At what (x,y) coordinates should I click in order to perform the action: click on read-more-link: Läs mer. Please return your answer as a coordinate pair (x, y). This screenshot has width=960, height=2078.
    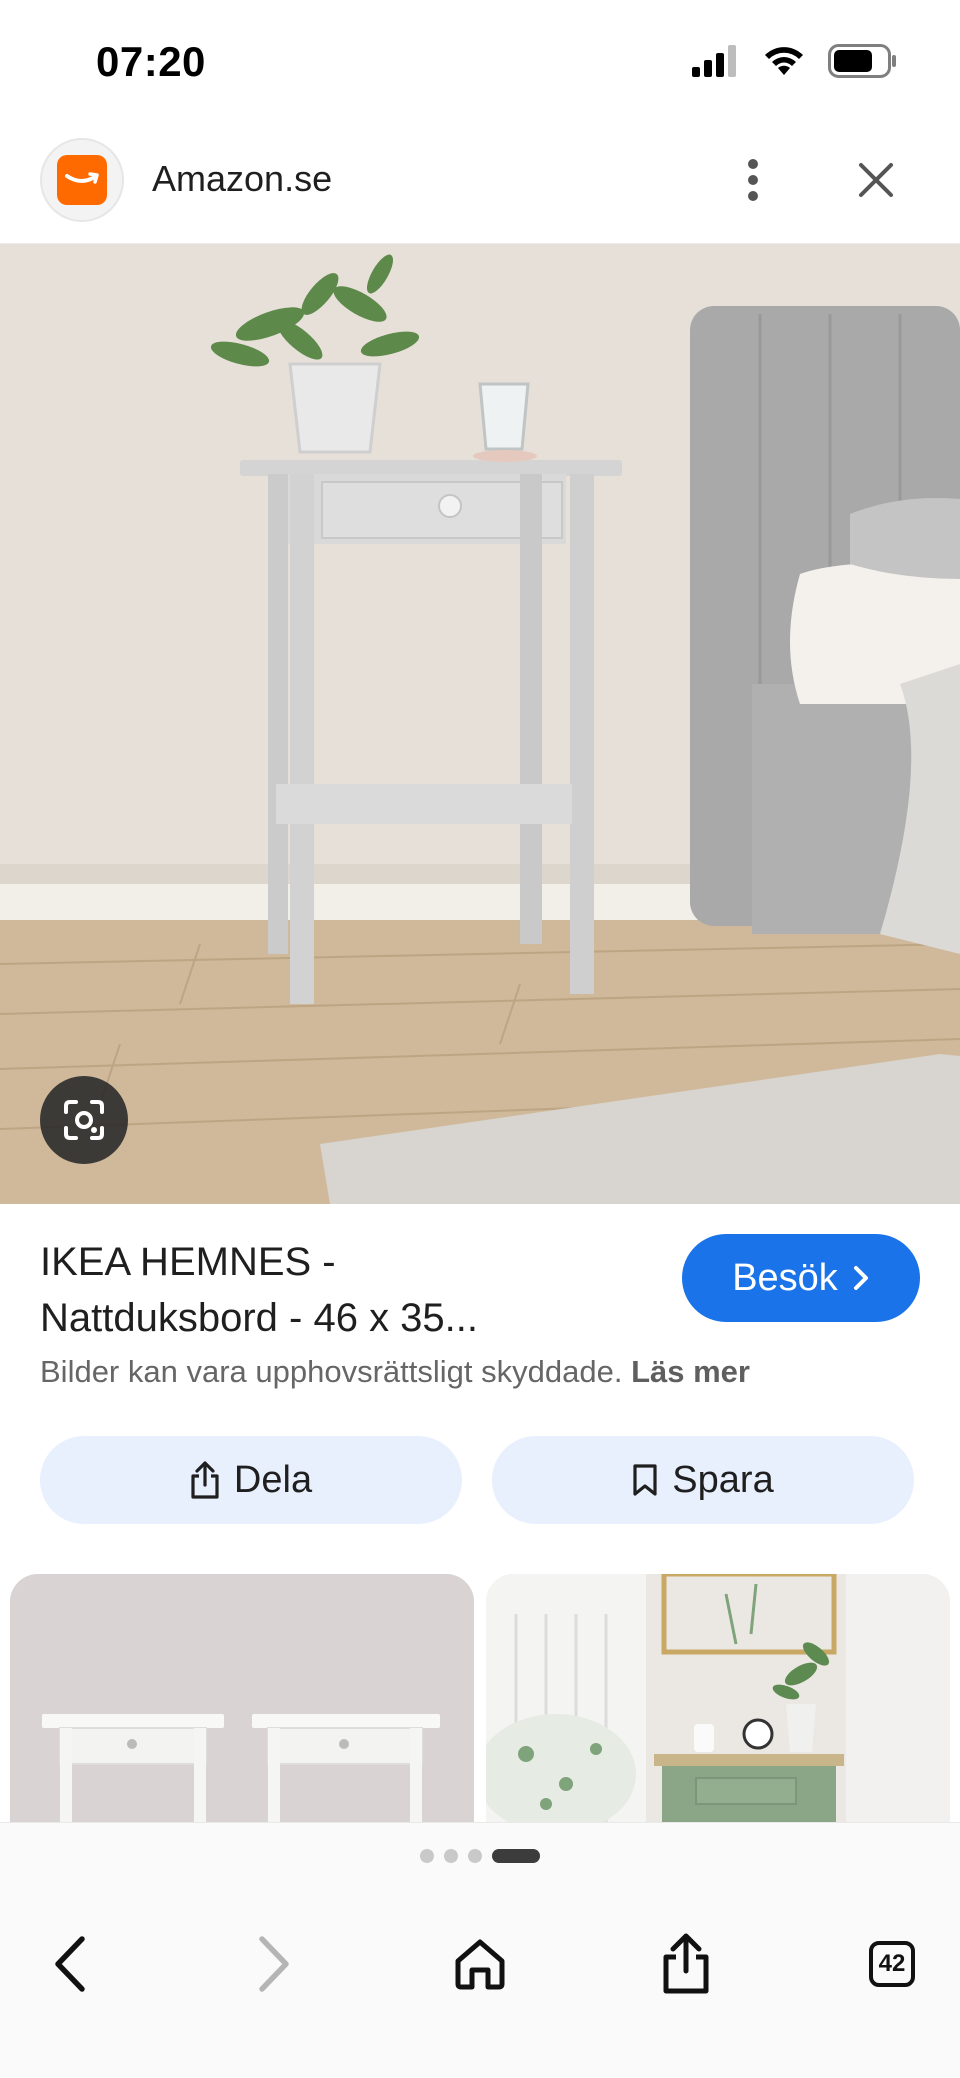
    Looking at the image, I should click on (690, 1371).